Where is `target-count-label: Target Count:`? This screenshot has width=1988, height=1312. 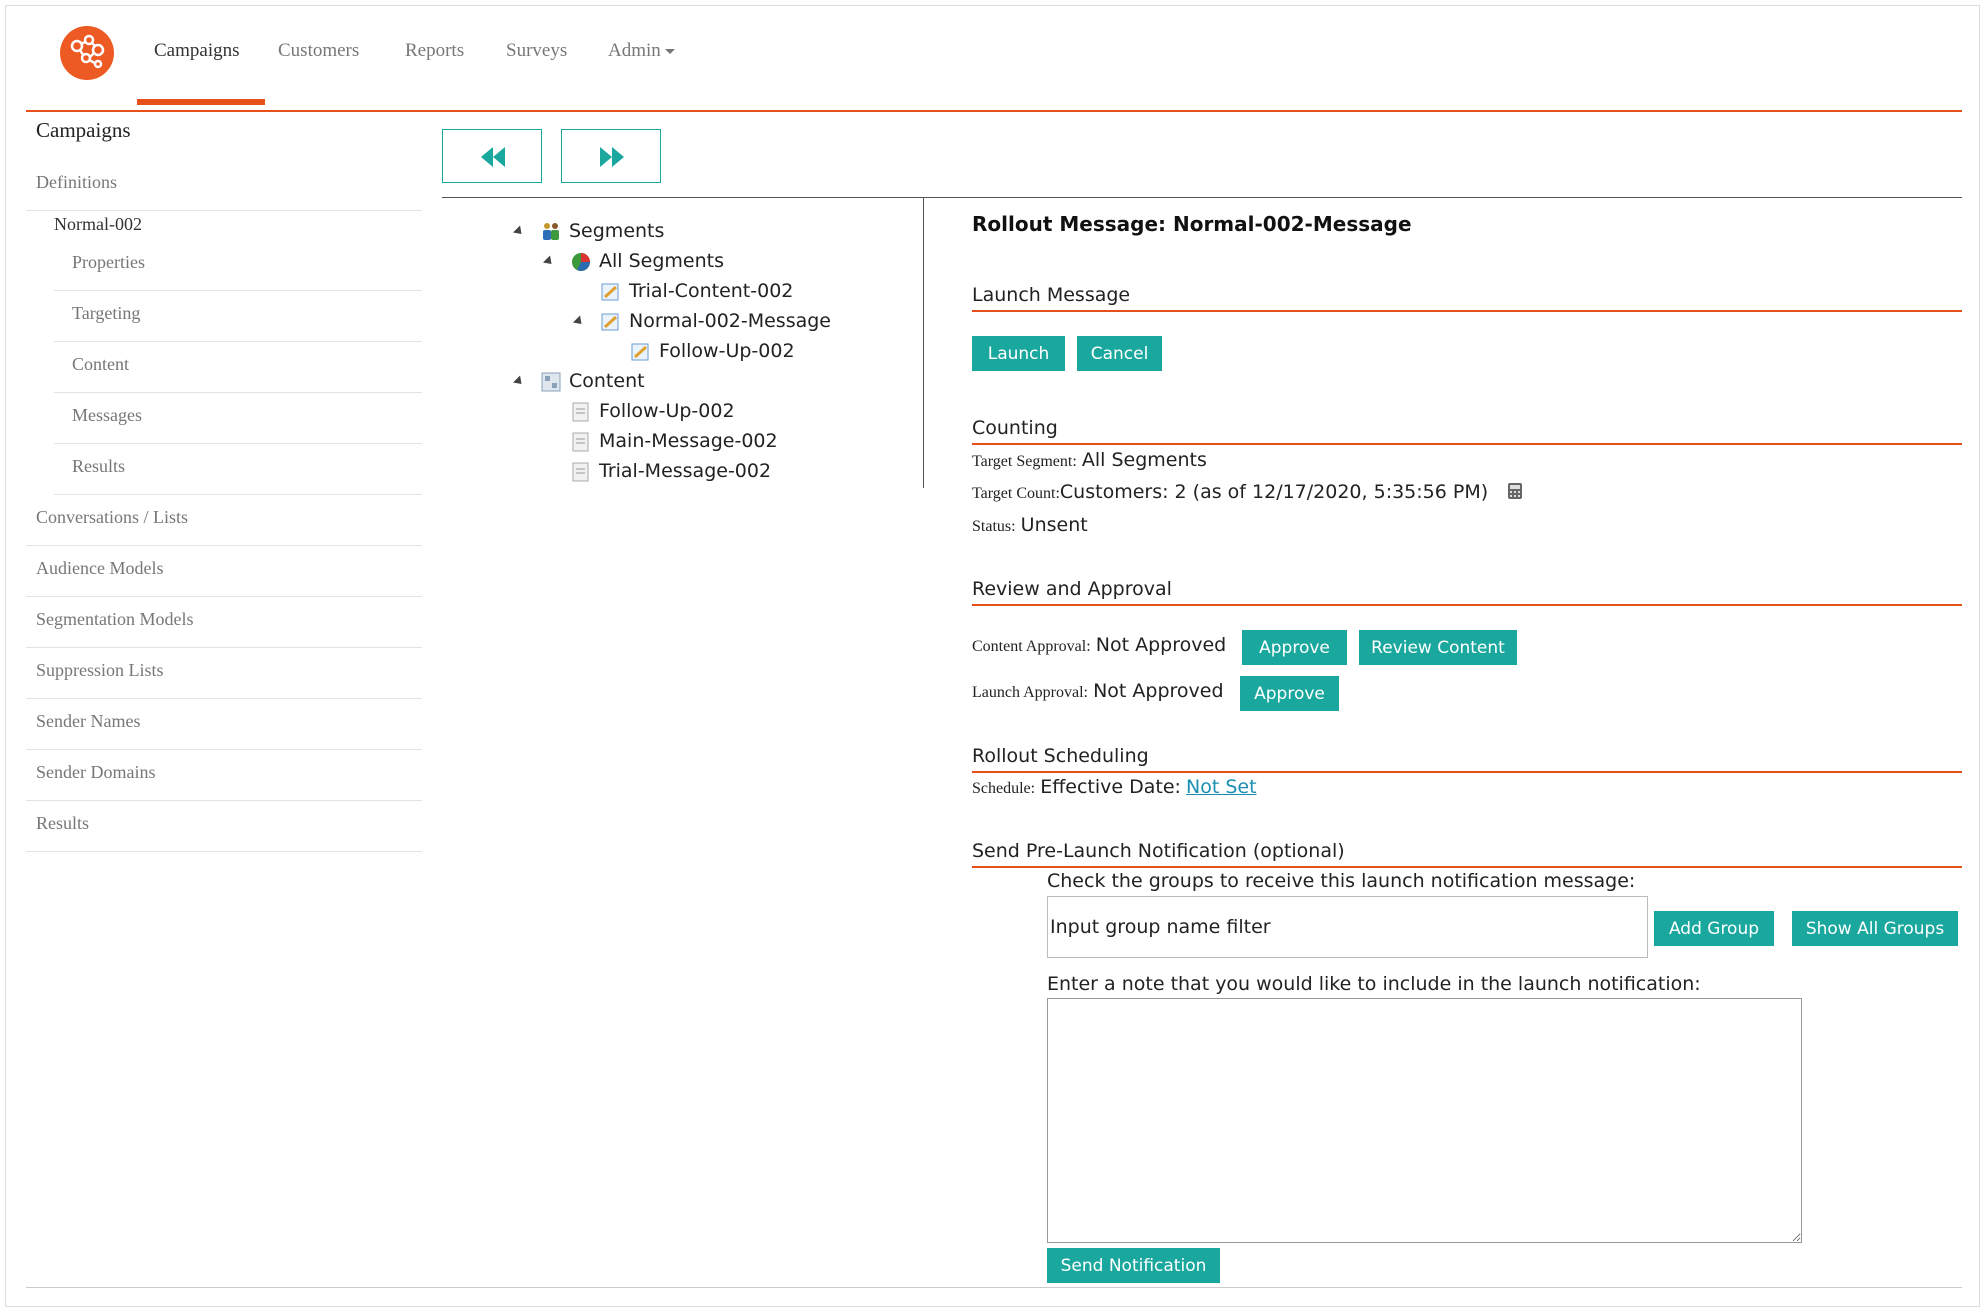
target-count-label: Target Count: is located at coordinates (1016, 493).